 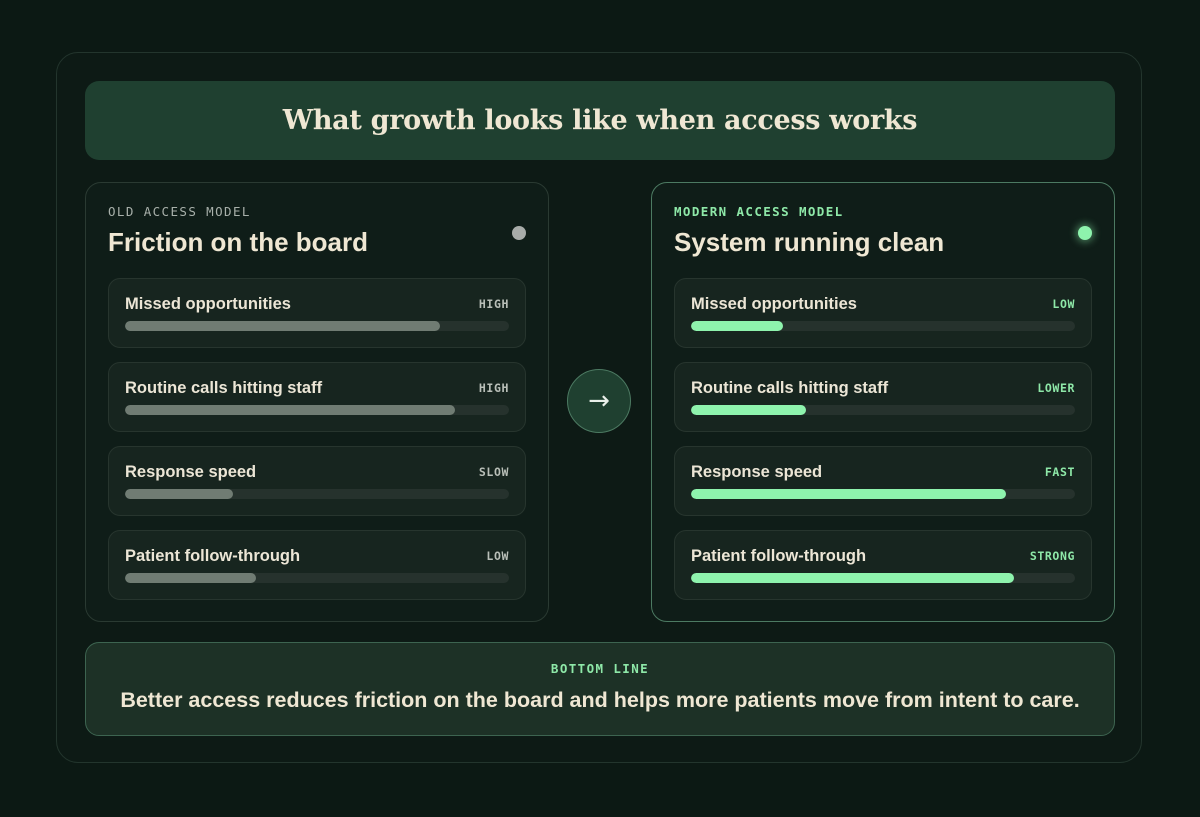 I want to click on transition-arrow: →, so click(x=599, y=401).